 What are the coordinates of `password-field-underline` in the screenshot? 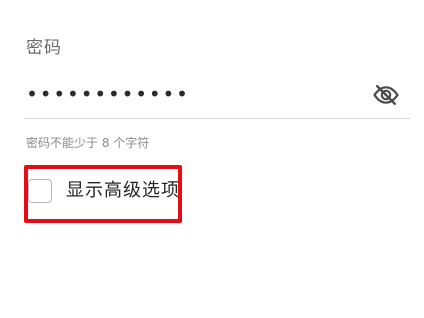 It's located at (217, 118).